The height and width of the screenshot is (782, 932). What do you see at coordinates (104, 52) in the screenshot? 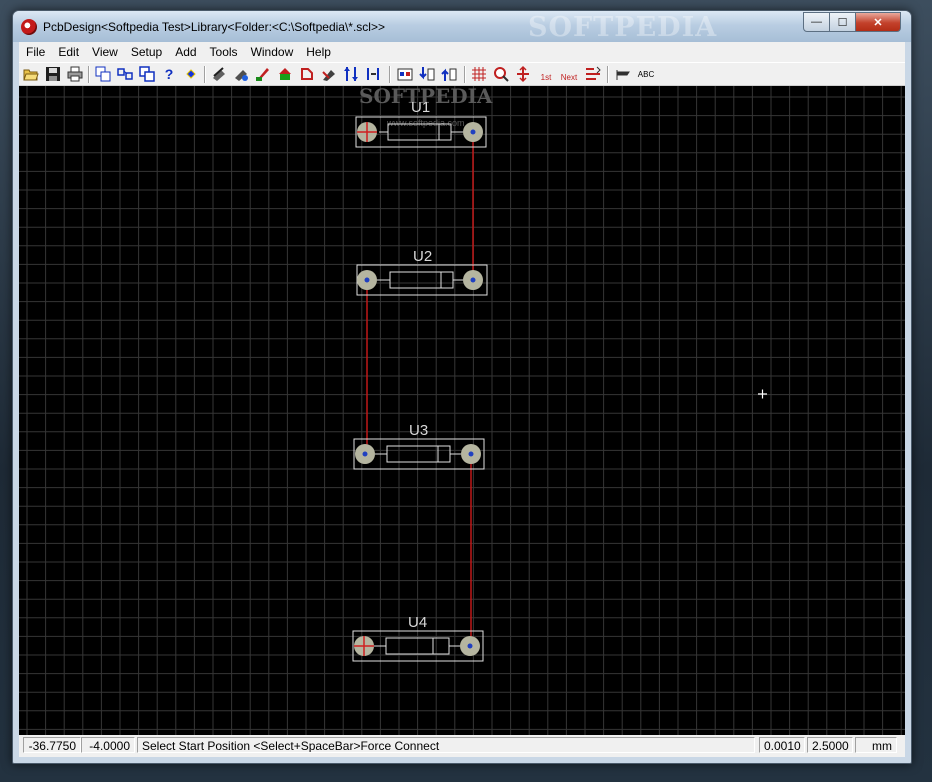
I see `menu-view: View` at bounding box center [104, 52].